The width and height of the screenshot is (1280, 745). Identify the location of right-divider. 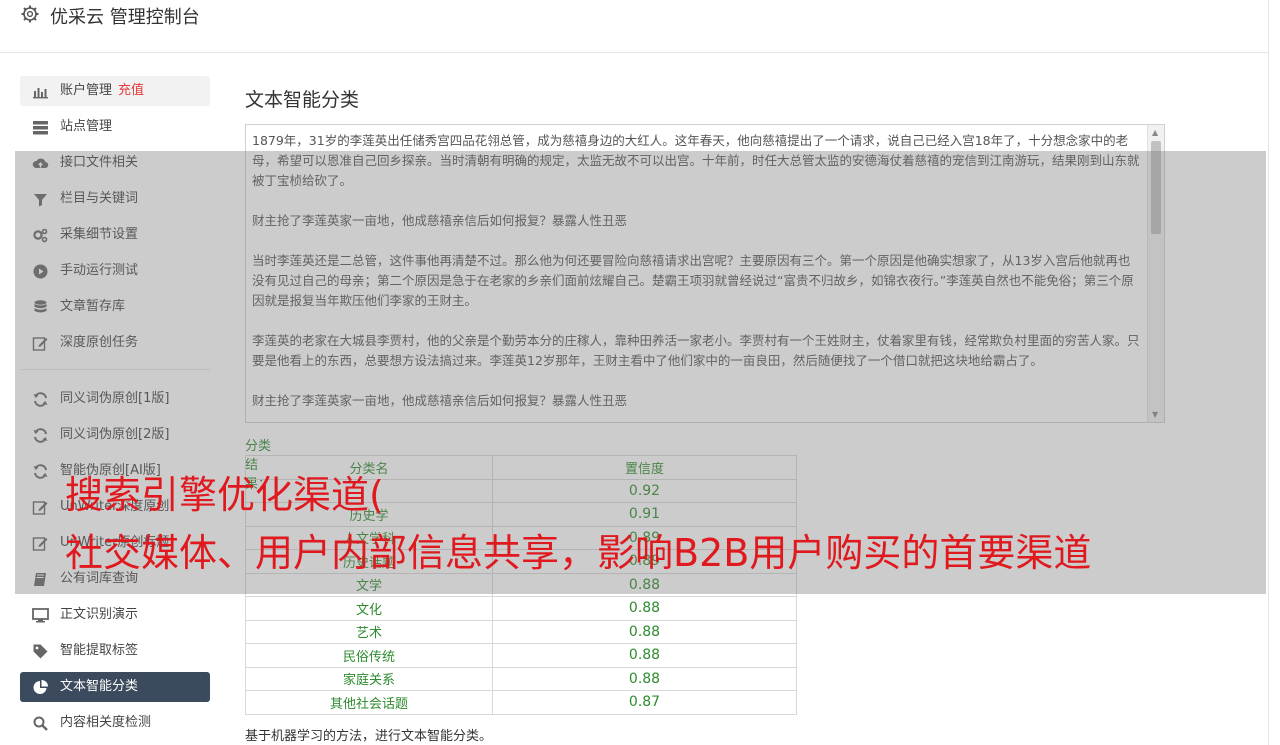
(1268, 398).